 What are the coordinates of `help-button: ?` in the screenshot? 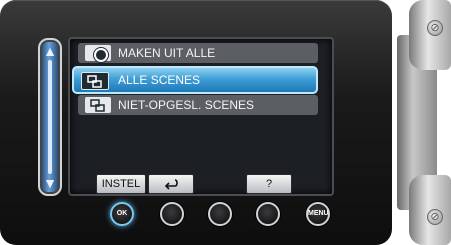 It's located at (269, 184).